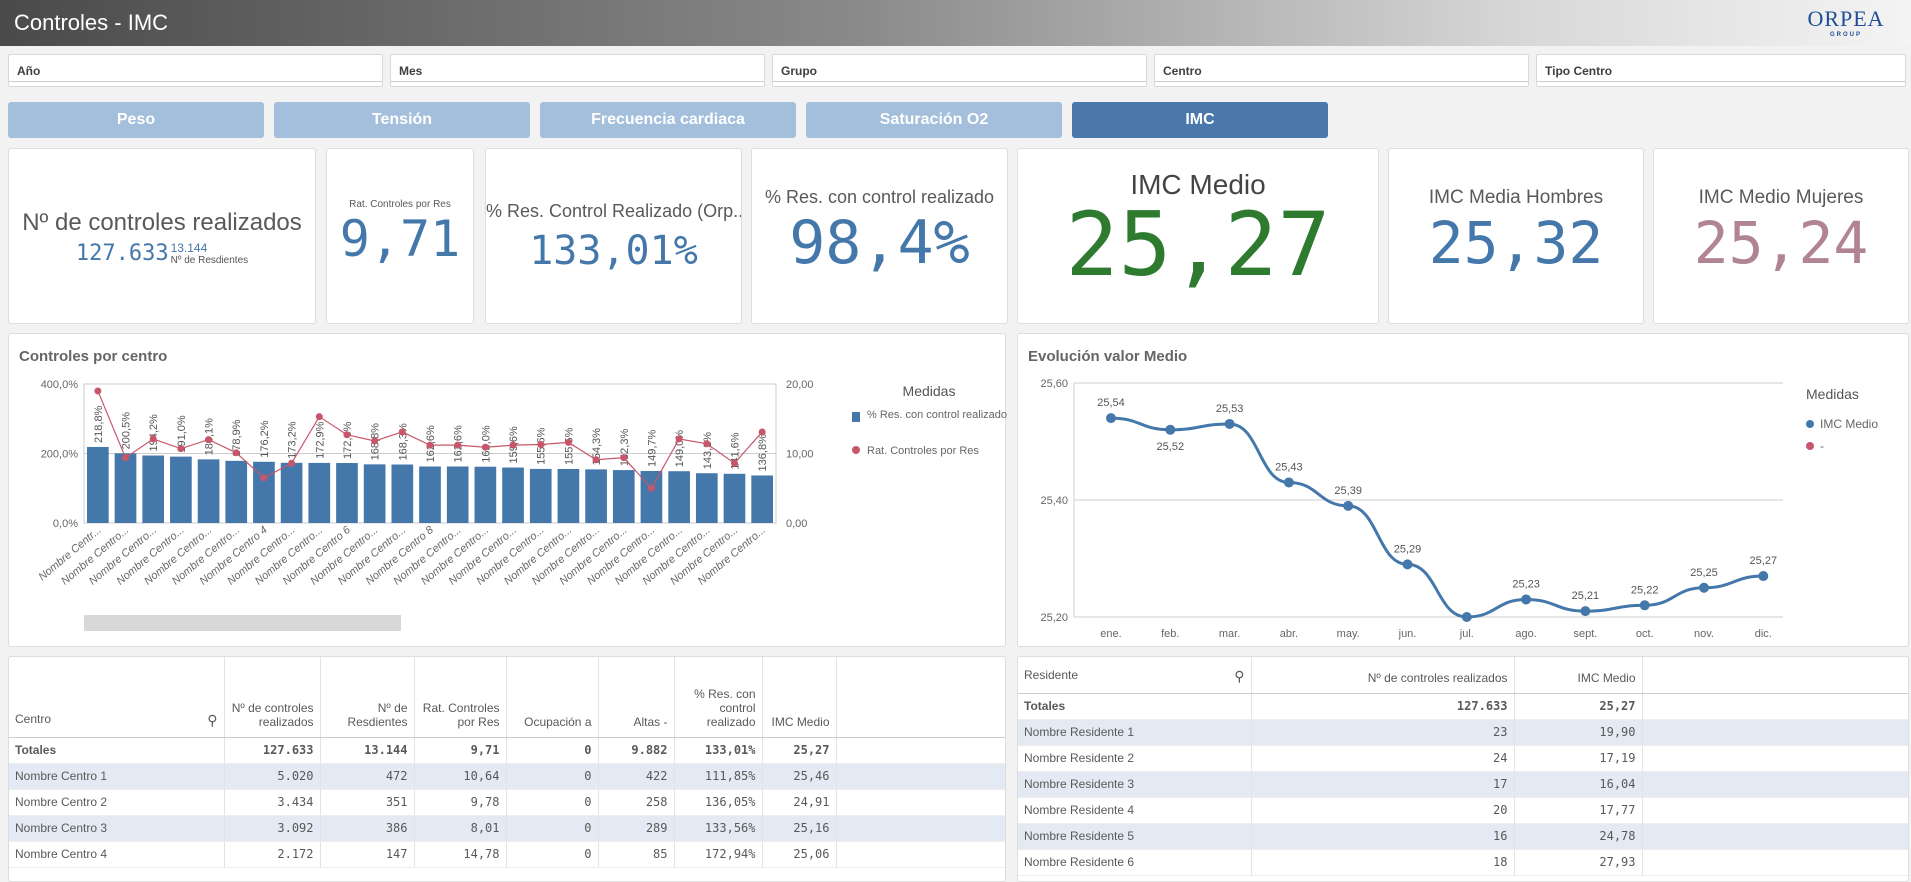  I want to click on tab-peso: Peso, so click(136, 120).